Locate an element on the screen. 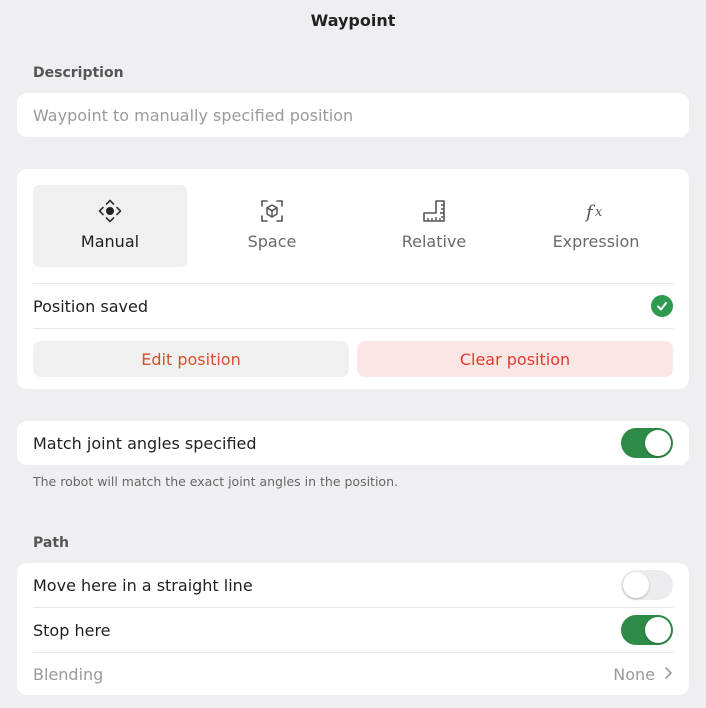  space-icon is located at coordinates (272, 211).